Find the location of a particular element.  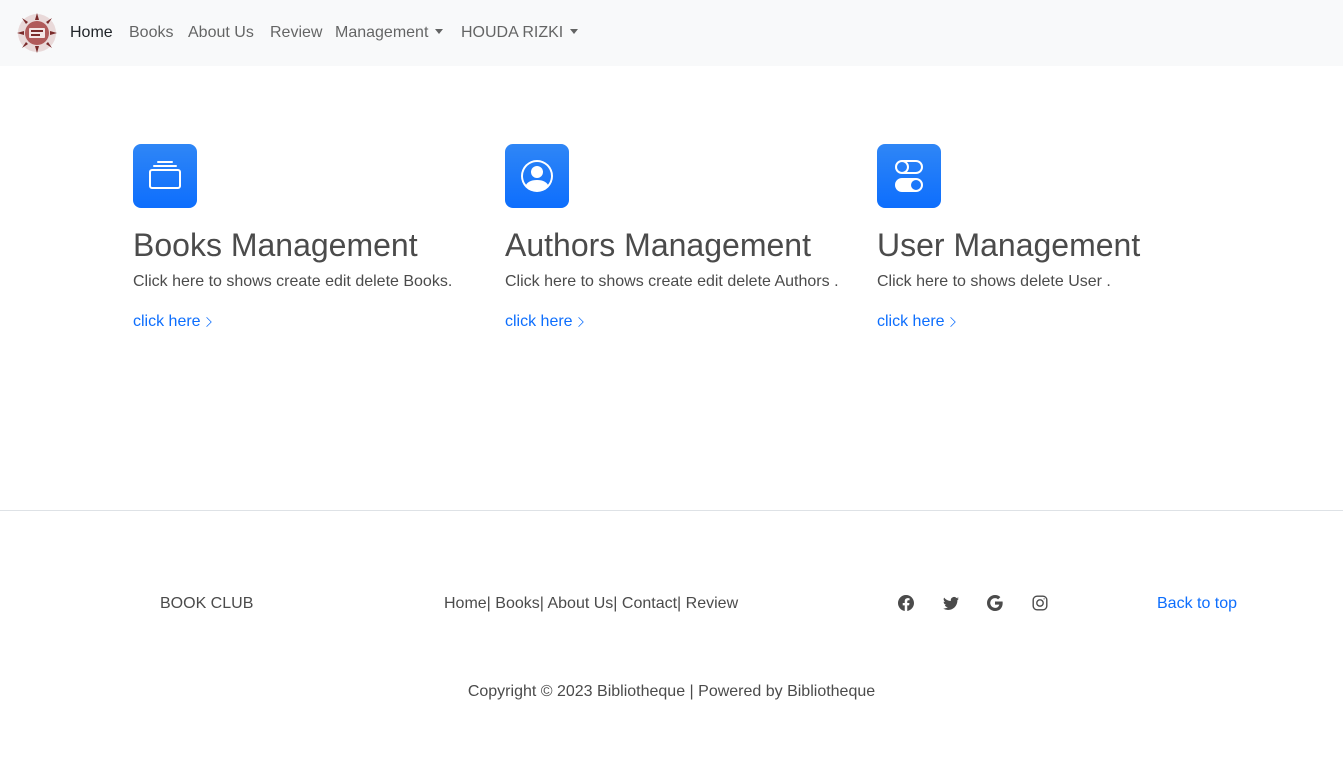

nav-management-label: Management is located at coordinates (382, 32).